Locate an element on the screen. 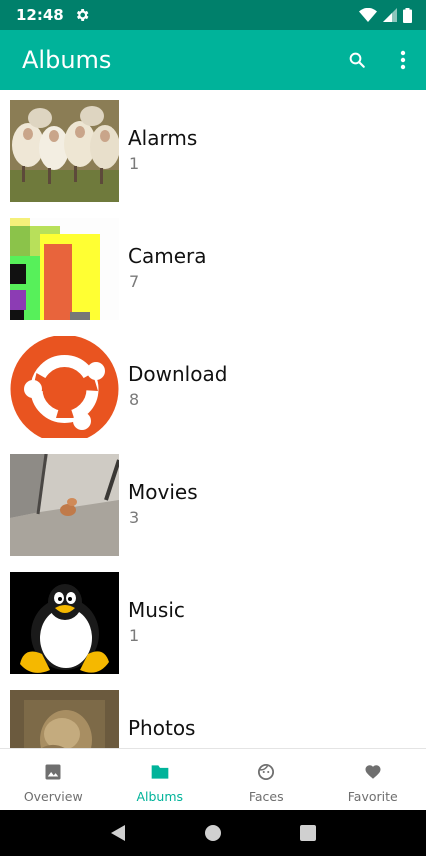 The image size is (426, 856). image-icon is located at coordinates (53, 772).